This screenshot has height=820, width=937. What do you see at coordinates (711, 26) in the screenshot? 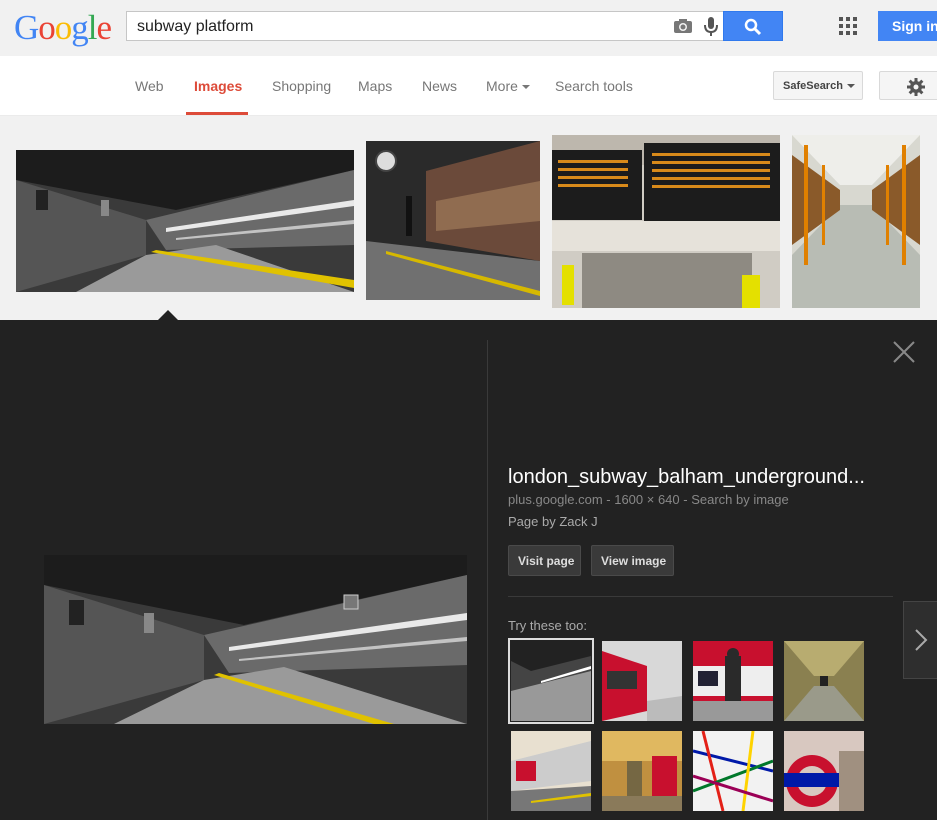
I see `microphone-icon` at bounding box center [711, 26].